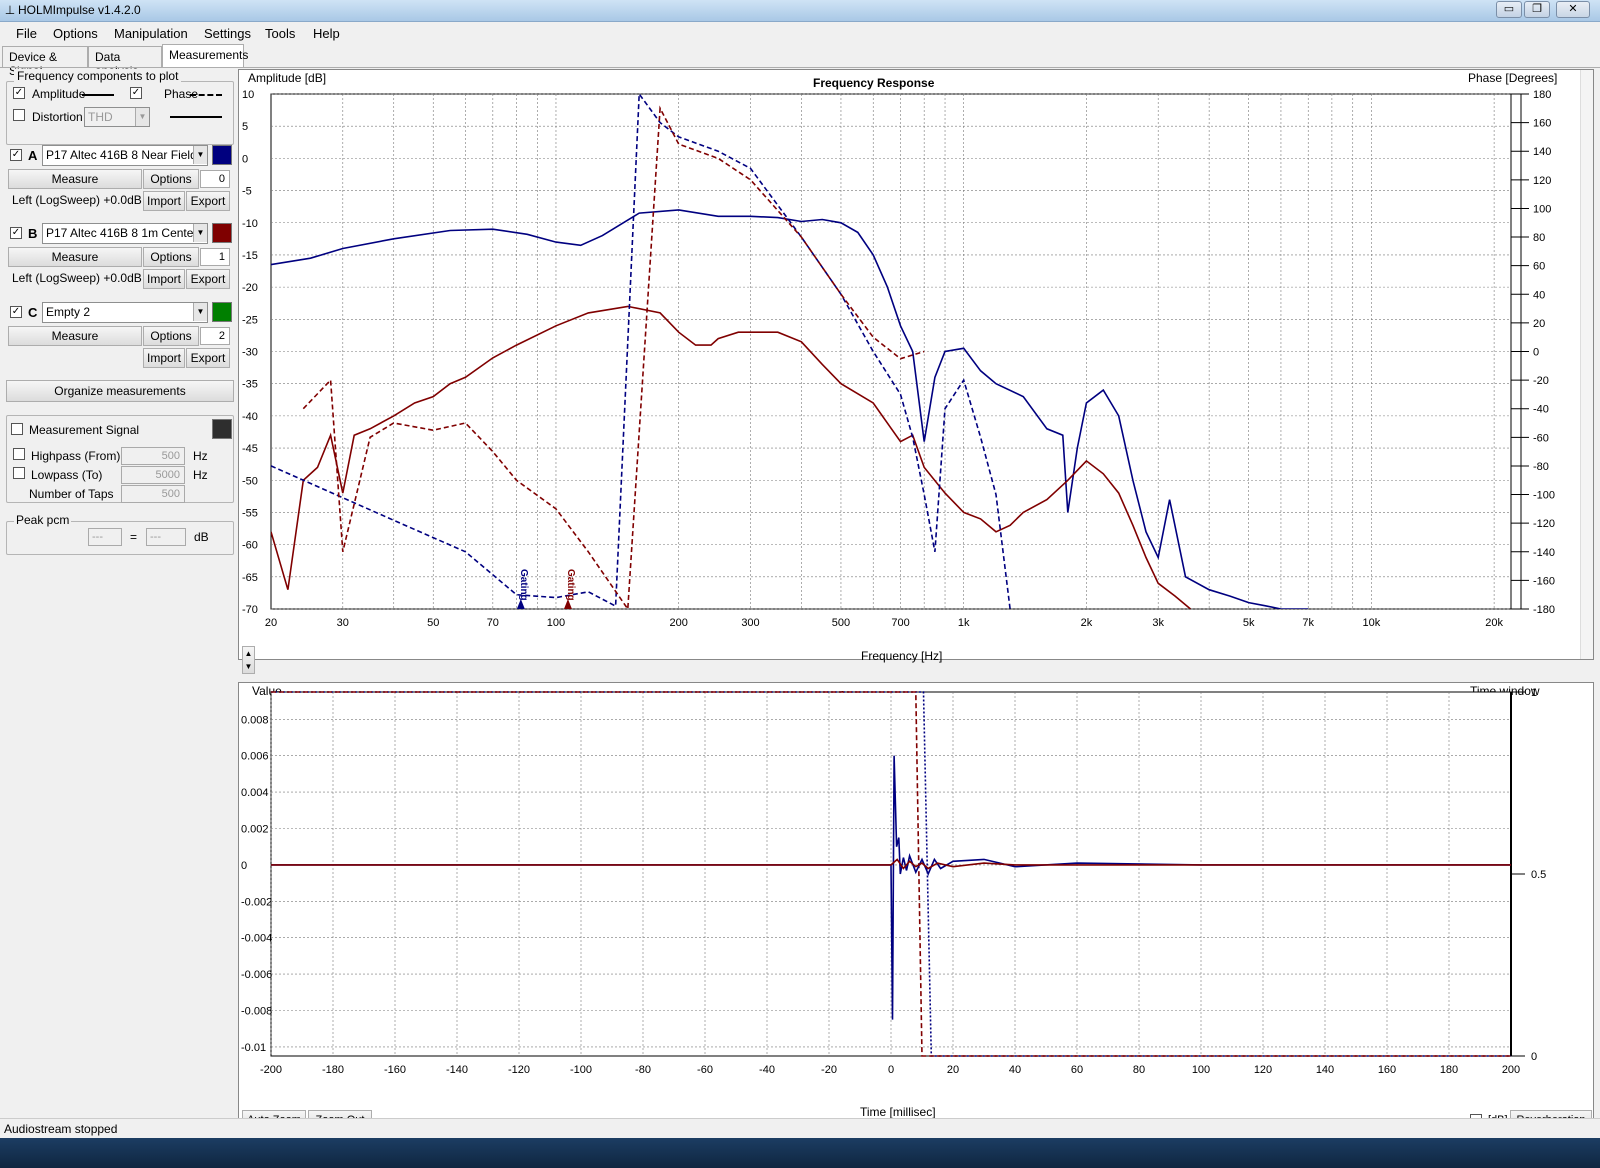 The height and width of the screenshot is (1168, 1600). I want to click on y2-tick-label: -80, so click(1541, 467).